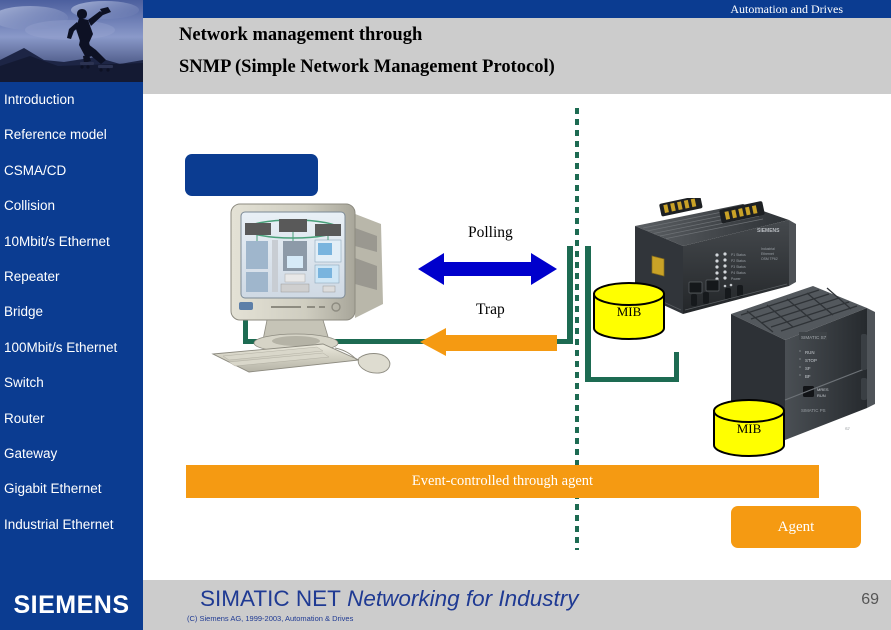  I want to click on page-title-line1: Network management through, so click(301, 35).